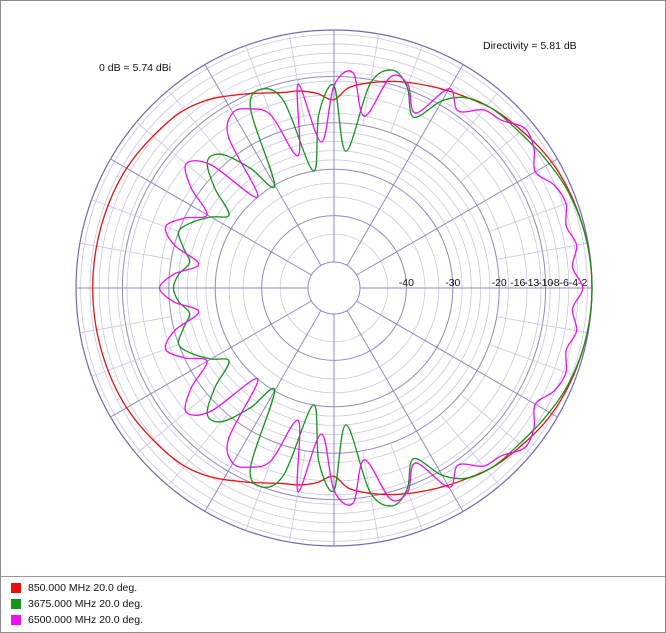  What do you see at coordinates (406, 283) in the screenshot?
I see `radial-tick-label: -40` at bounding box center [406, 283].